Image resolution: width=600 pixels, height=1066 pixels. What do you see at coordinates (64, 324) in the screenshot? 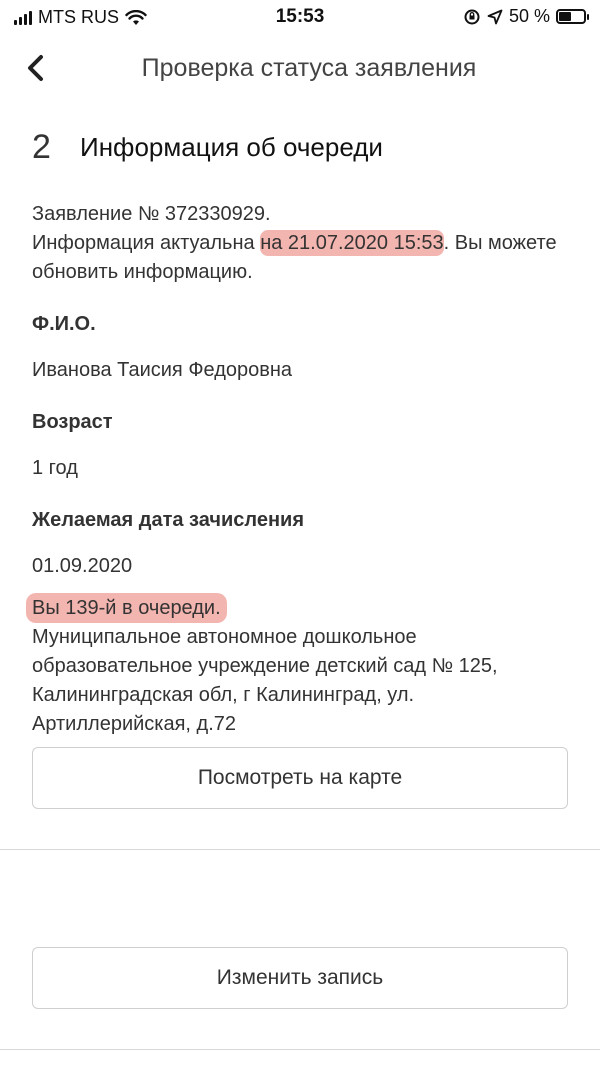
I see `field-label-name: Ф.И.О.` at bounding box center [64, 324].